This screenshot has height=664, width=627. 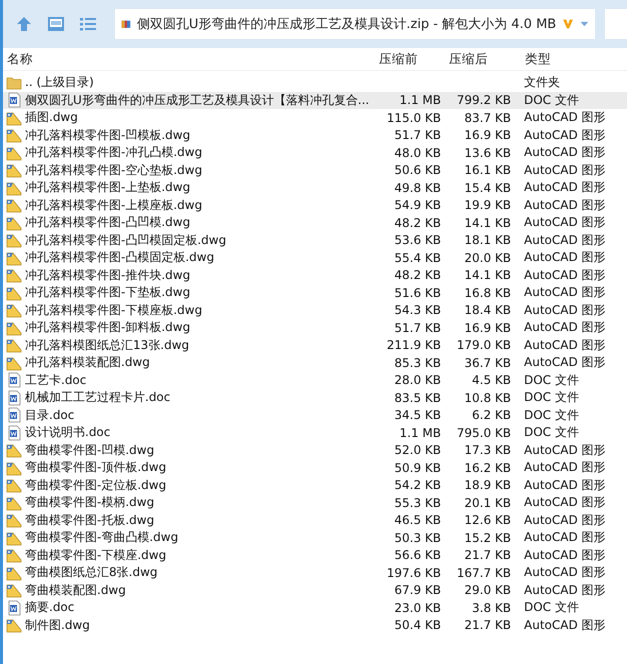 I want to click on file-row: 冲孔落料模零件图-下模座板.dwg 54.3 KB 18.4 KB AutoCAD 图形, so click(x=315, y=310).